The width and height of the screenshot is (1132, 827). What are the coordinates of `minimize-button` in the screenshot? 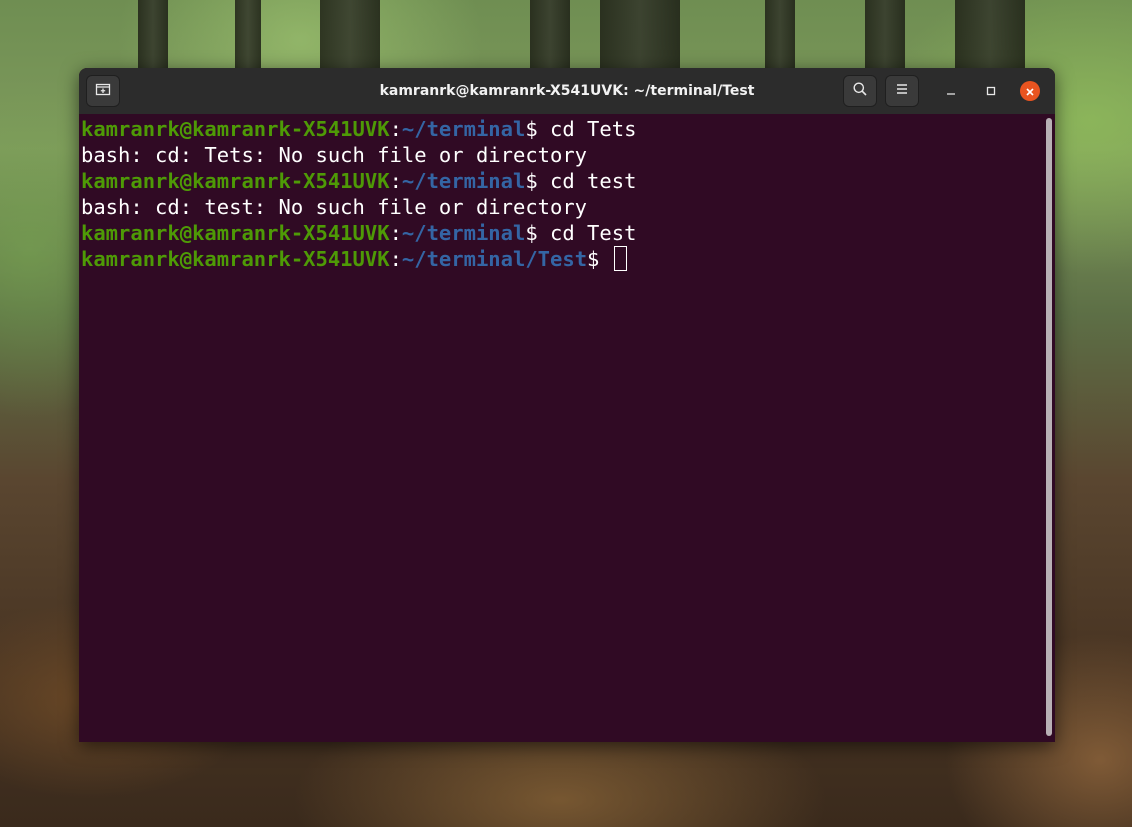 It's located at (951, 91).